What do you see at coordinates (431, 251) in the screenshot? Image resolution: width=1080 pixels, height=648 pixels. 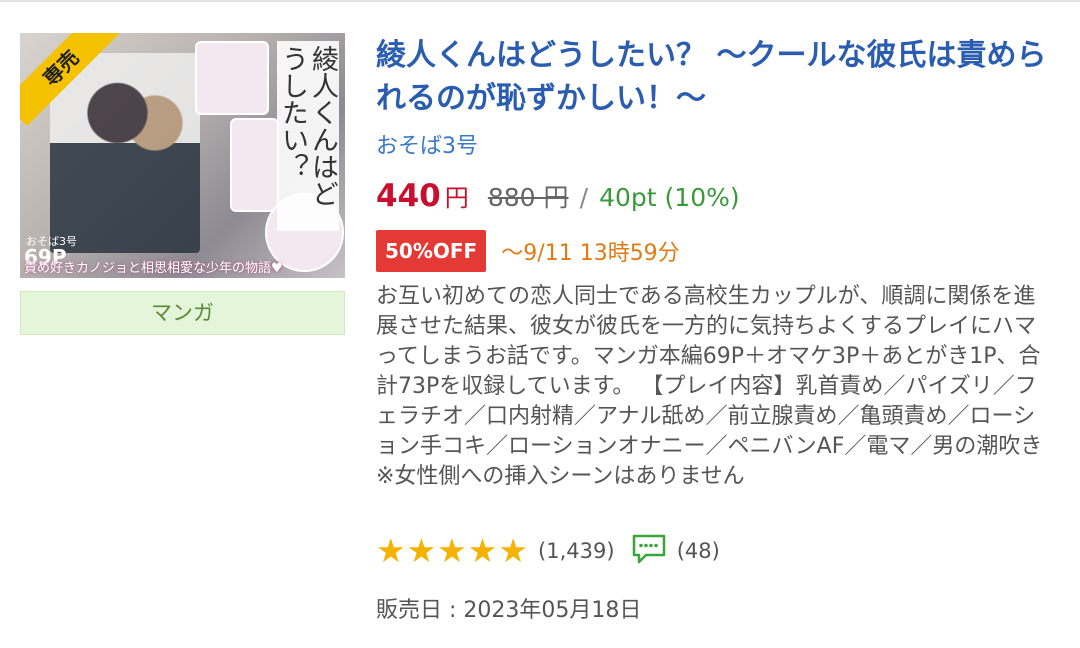 I see `discount-badge: 50%OFF` at bounding box center [431, 251].